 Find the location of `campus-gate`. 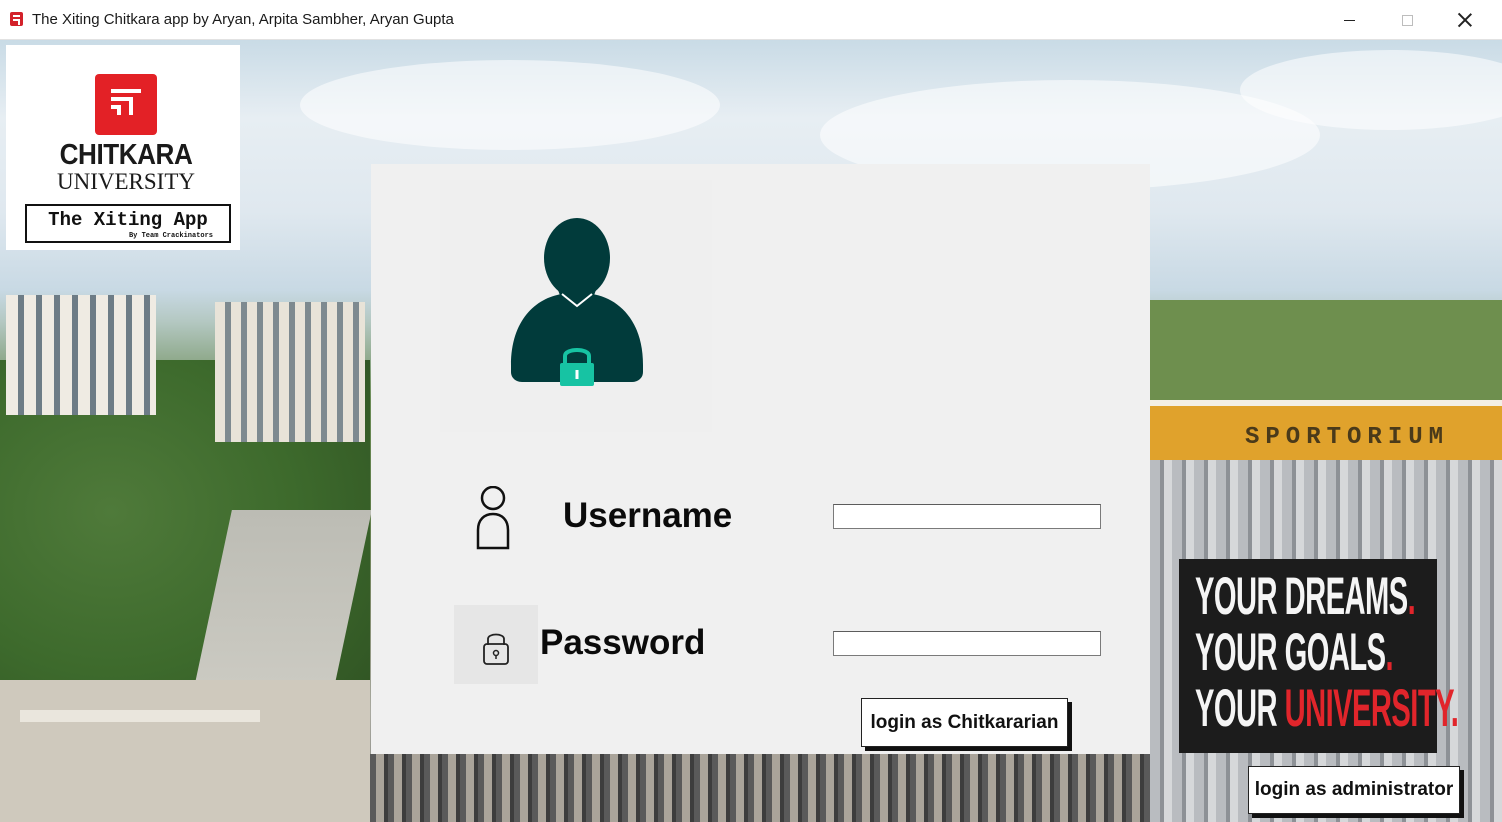

campus-gate is located at coordinates (185, 751).